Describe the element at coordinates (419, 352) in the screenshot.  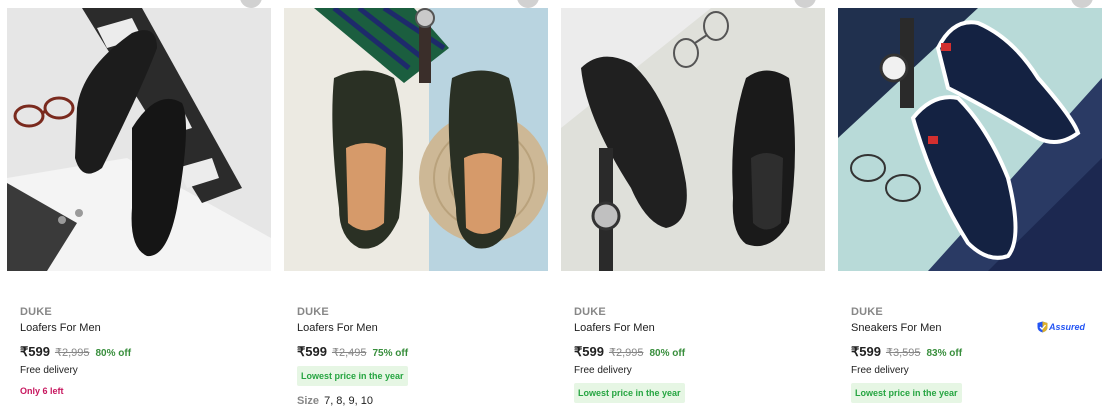
I see `price-row: ₹599 ₹2,495 75% off` at that location.